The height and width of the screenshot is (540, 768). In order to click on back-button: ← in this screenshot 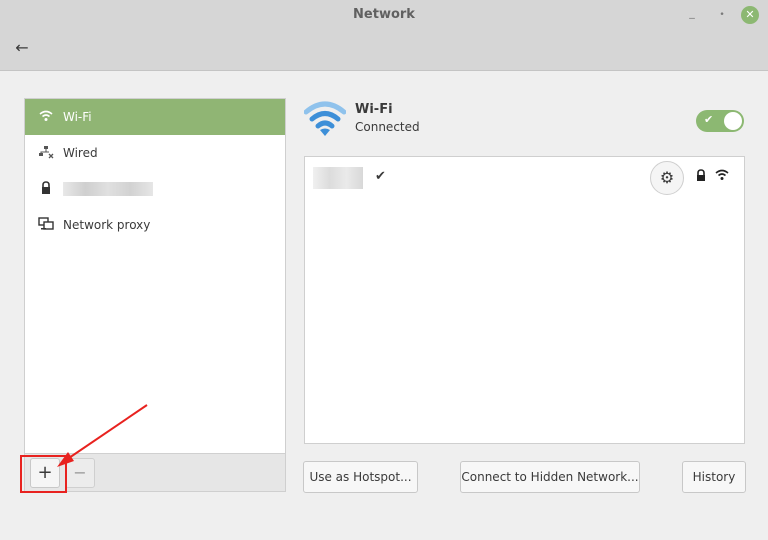, I will do `click(22, 49)`.